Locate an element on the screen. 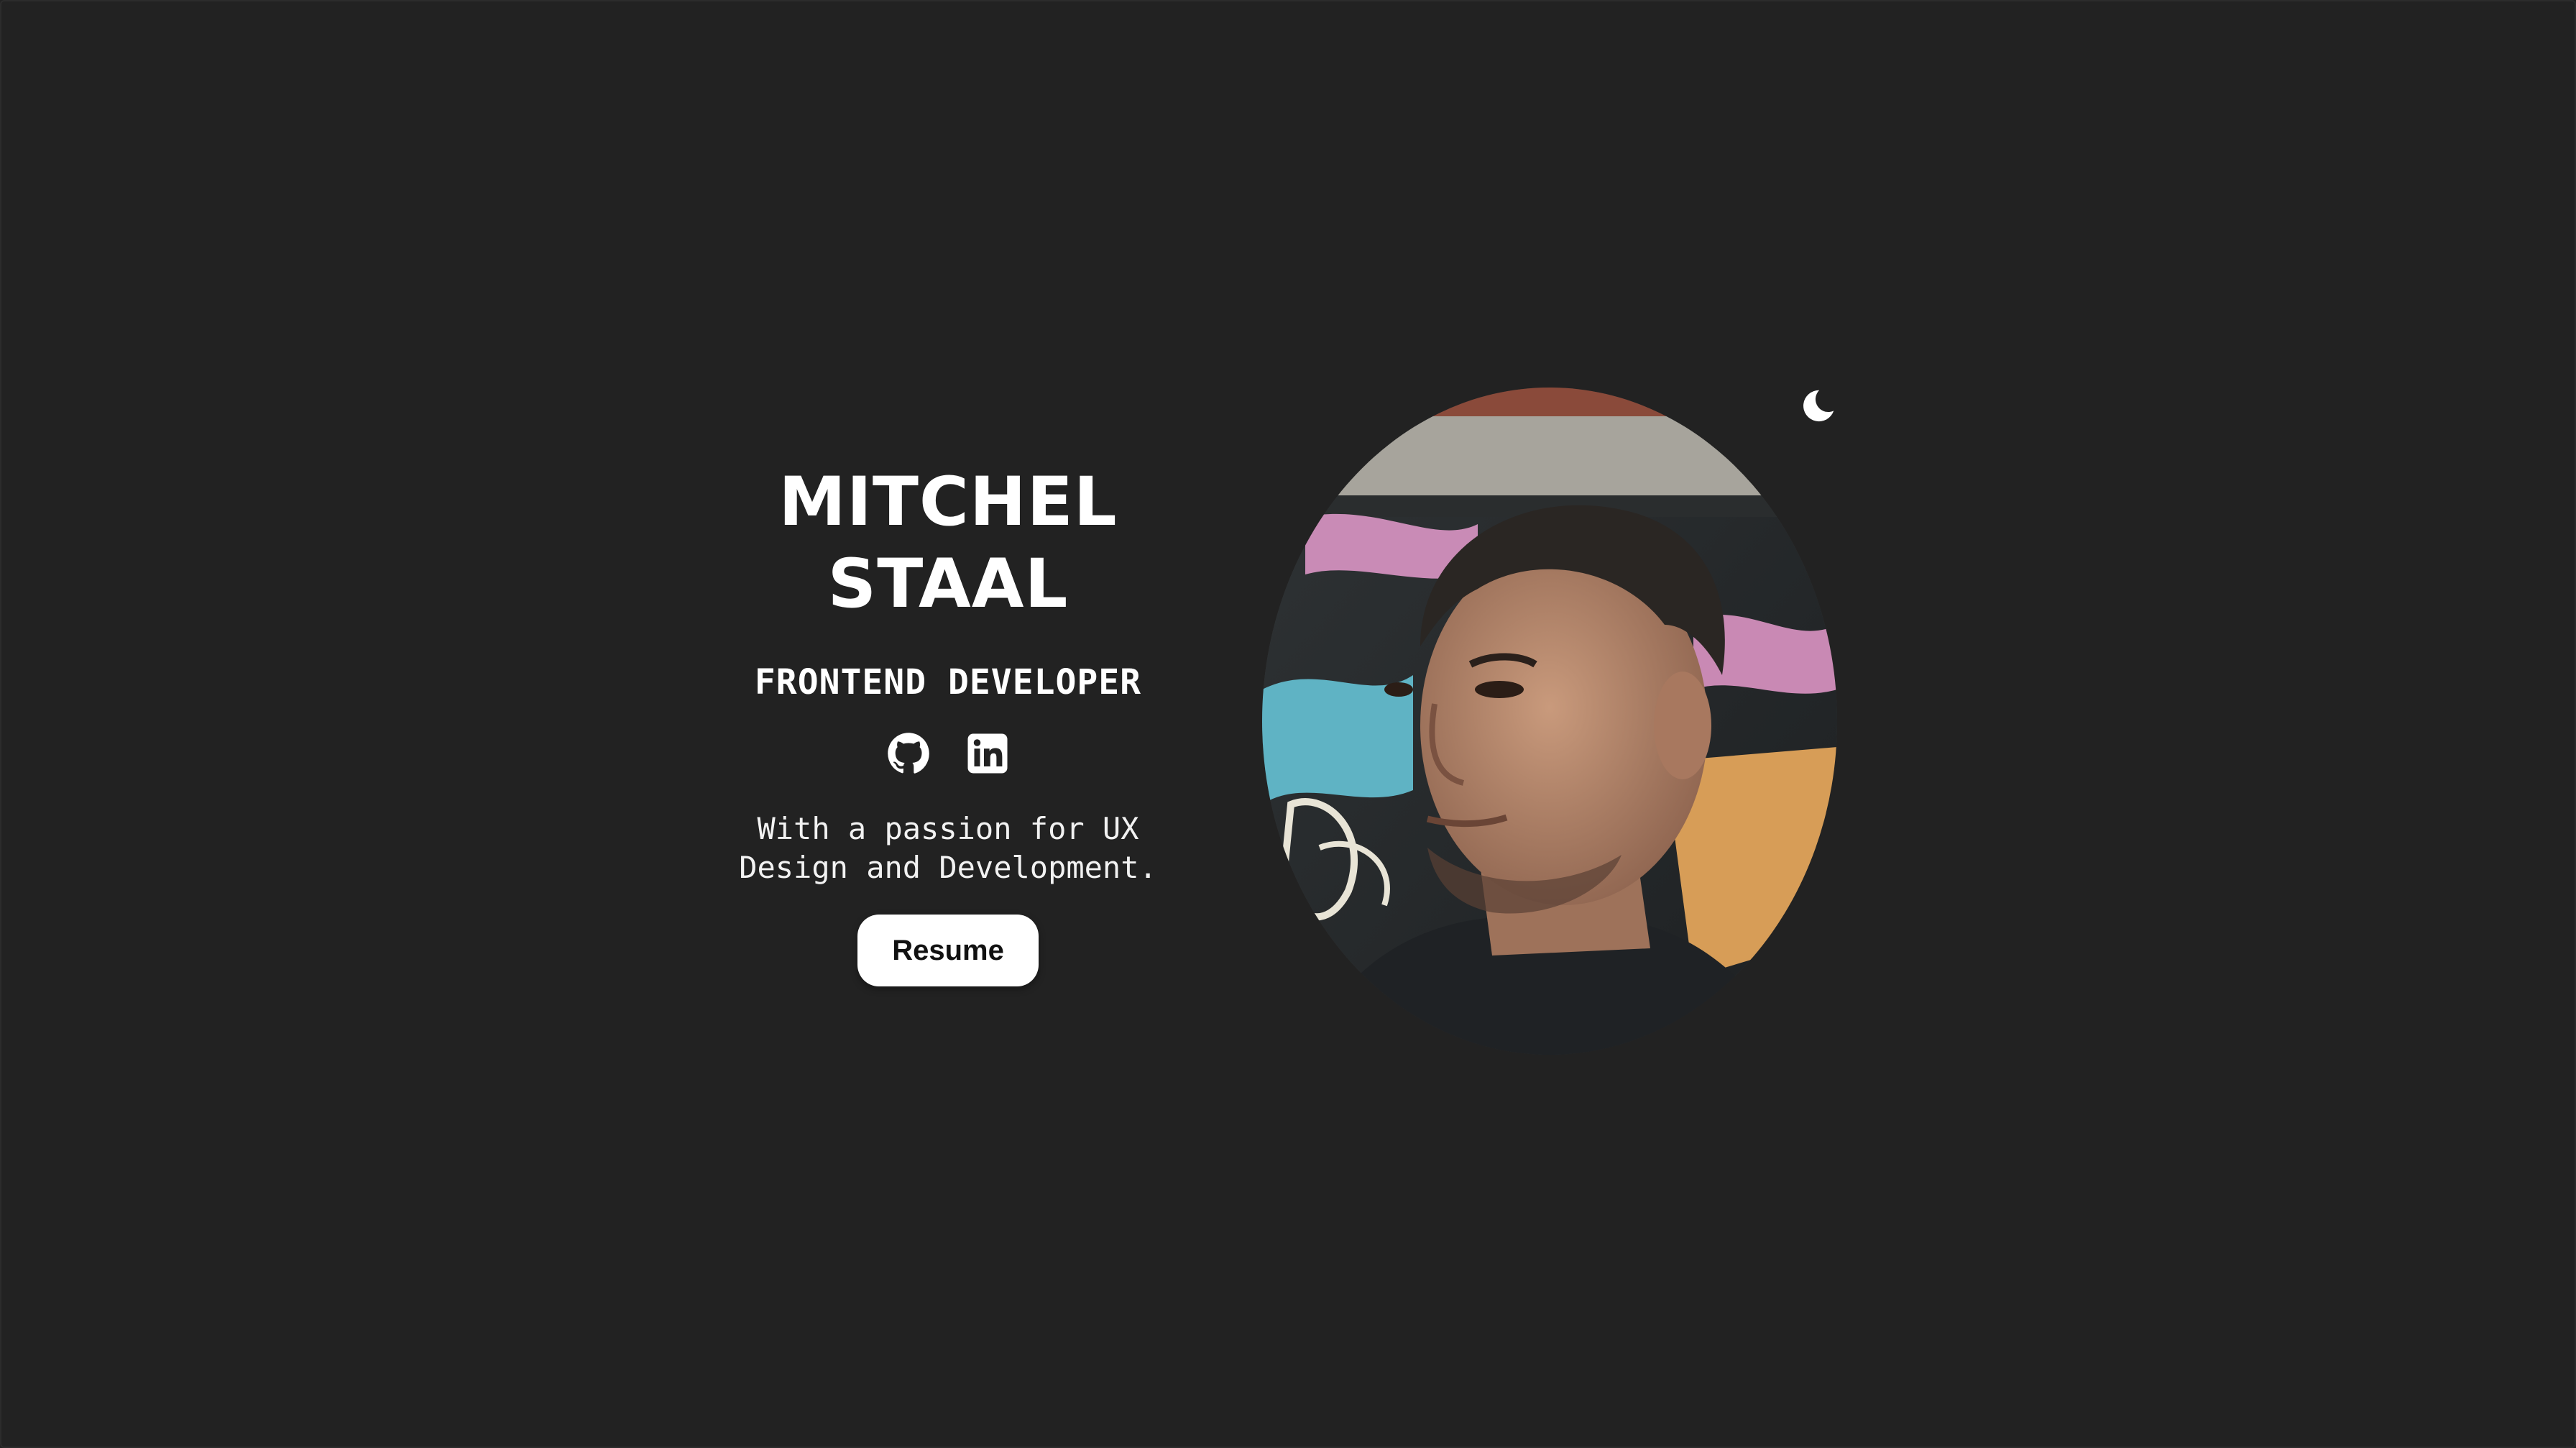  github-link is located at coordinates (908, 753).